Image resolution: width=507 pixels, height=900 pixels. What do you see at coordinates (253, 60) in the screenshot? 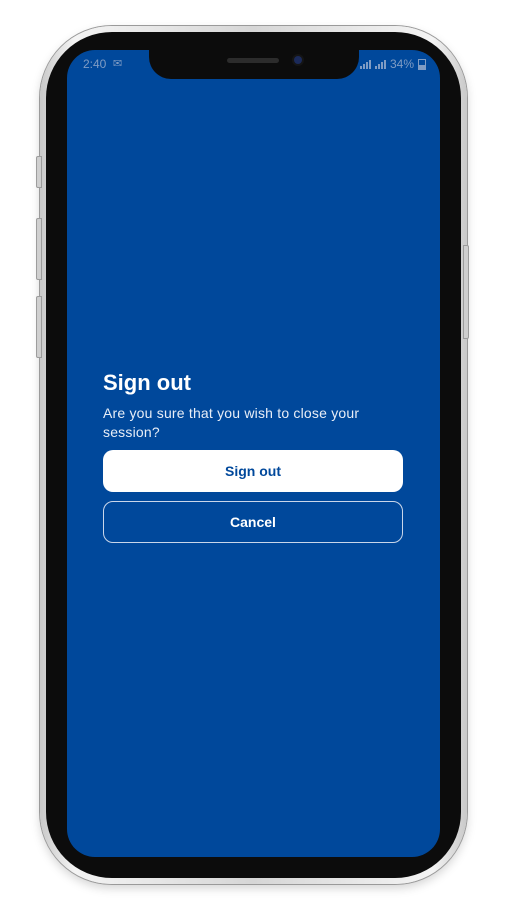
I see `speaker-grille` at bounding box center [253, 60].